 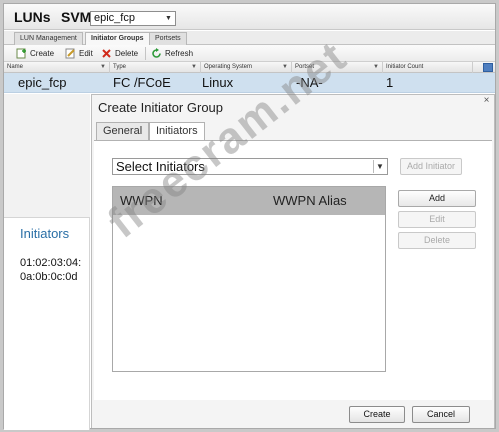 I want to click on add-button: Add, so click(x=437, y=198).